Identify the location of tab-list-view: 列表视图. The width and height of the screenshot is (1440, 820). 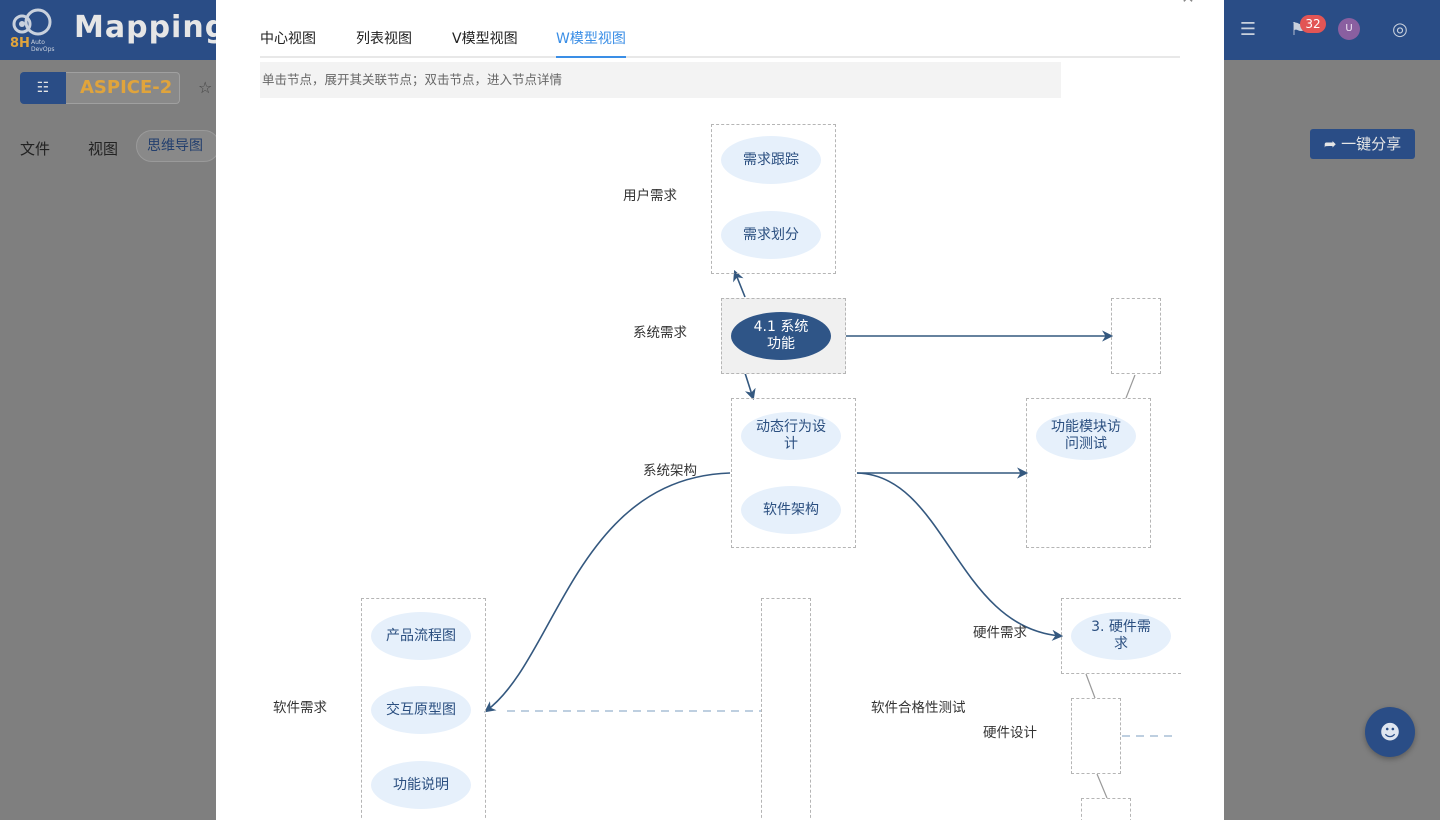
(384, 43).